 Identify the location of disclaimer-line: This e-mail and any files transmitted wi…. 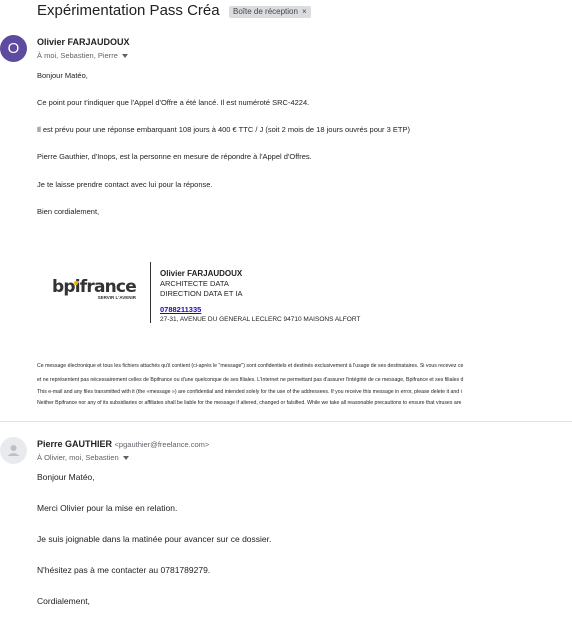
(249, 392).